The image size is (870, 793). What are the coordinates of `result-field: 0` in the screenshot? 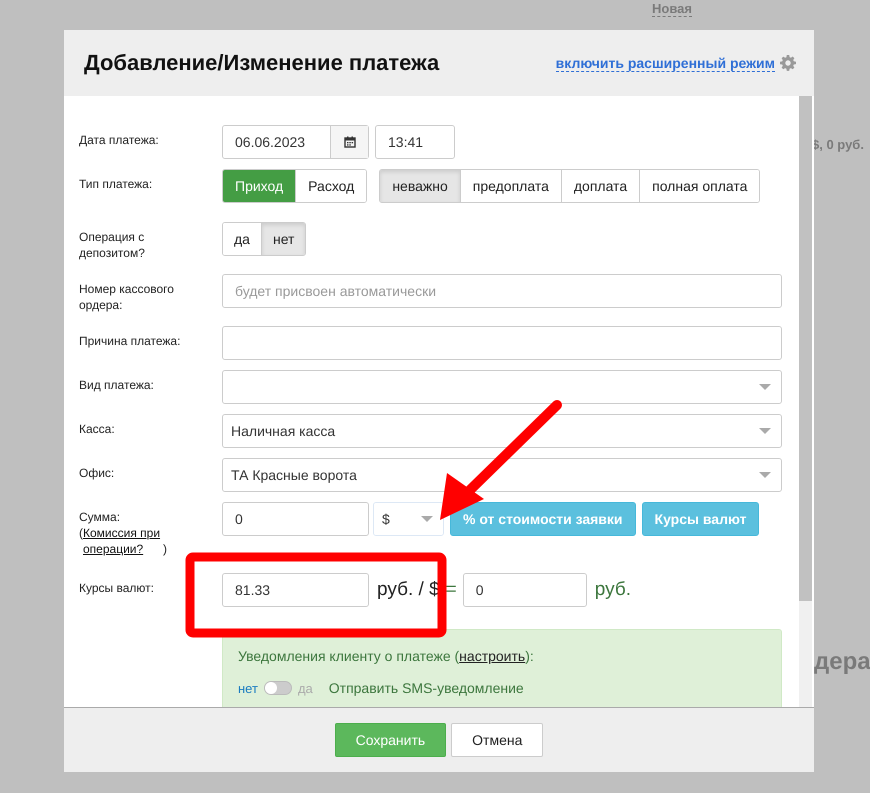 It's located at (524, 590).